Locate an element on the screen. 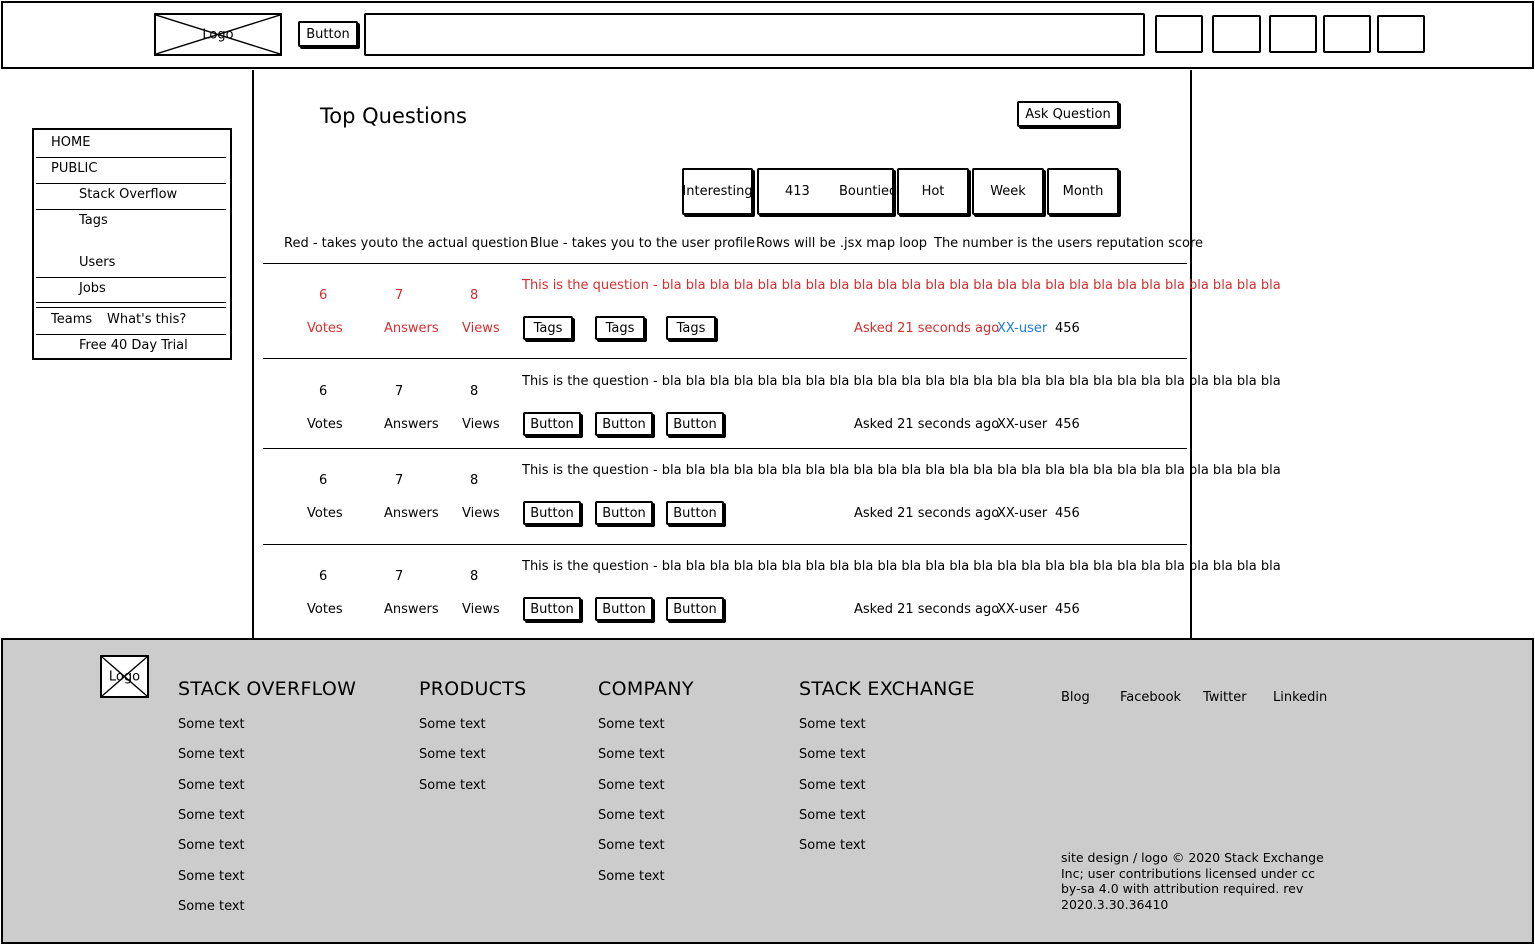 The width and height of the screenshot is (1535, 946). note-reputation: The number is the users reputation score is located at coordinates (1069, 243).